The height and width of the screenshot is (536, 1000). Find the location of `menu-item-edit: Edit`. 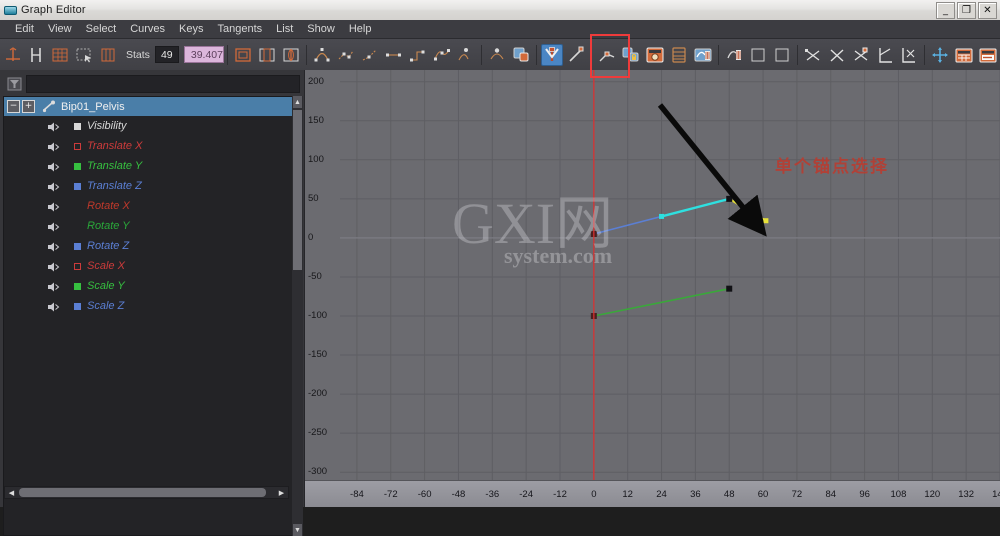

menu-item-edit: Edit is located at coordinates (24, 29).